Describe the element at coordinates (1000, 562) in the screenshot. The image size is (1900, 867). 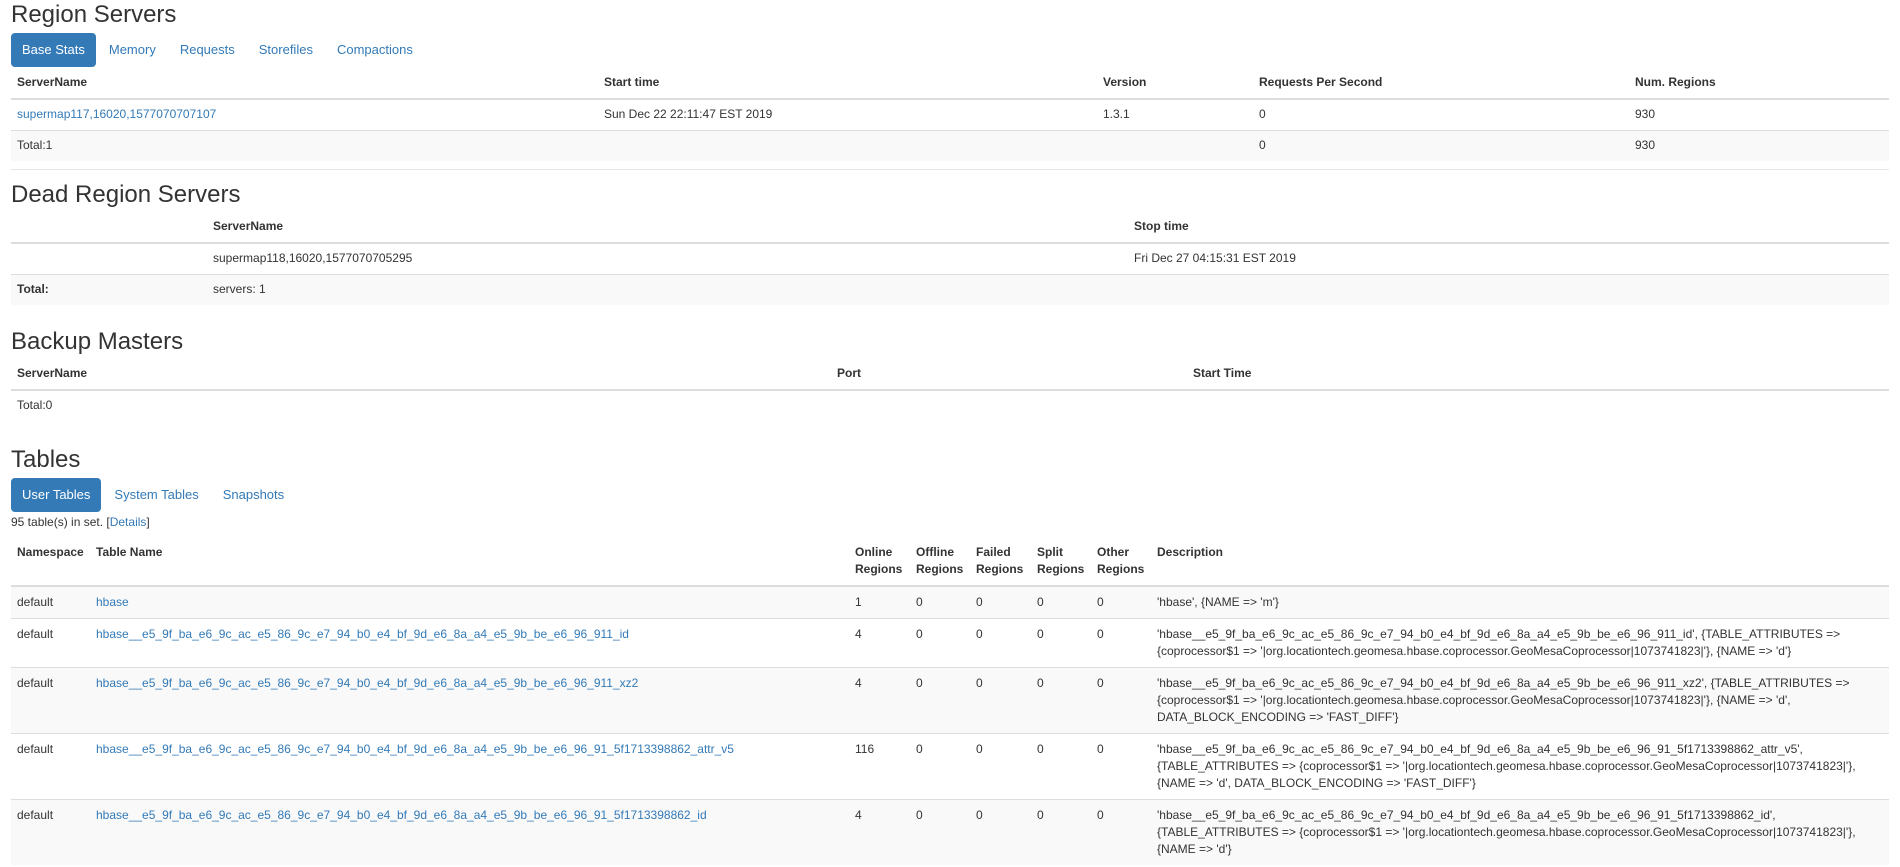
I see `col-header-failed-regions: Failed Regions` at that location.